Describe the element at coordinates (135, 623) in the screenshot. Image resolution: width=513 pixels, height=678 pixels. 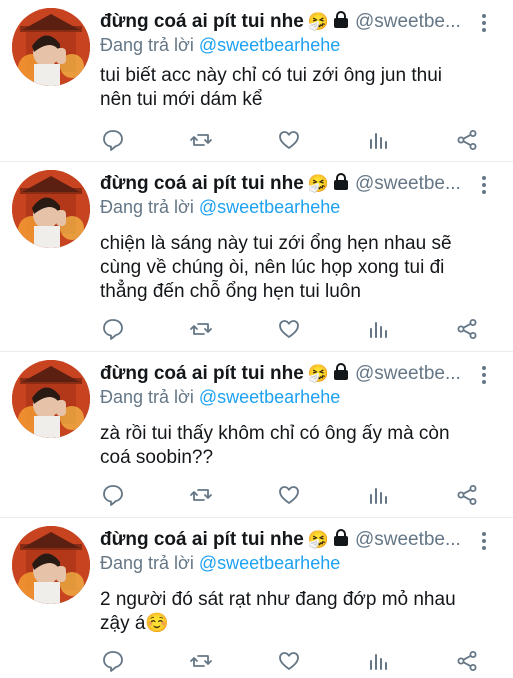
I see `tweet-text-line: zậy á☺️` at that location.